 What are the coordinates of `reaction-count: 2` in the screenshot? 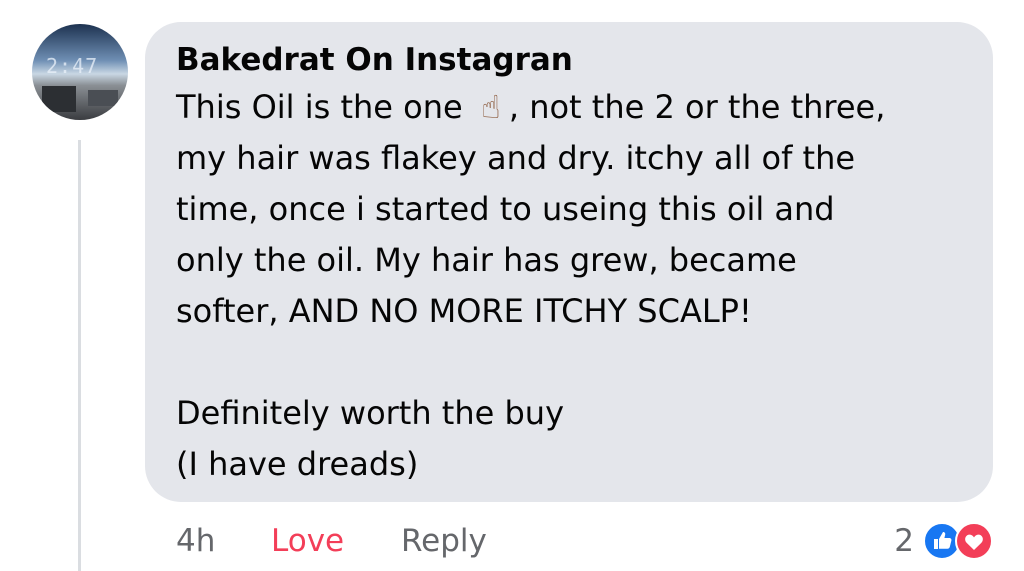 It's located at (904, 541).